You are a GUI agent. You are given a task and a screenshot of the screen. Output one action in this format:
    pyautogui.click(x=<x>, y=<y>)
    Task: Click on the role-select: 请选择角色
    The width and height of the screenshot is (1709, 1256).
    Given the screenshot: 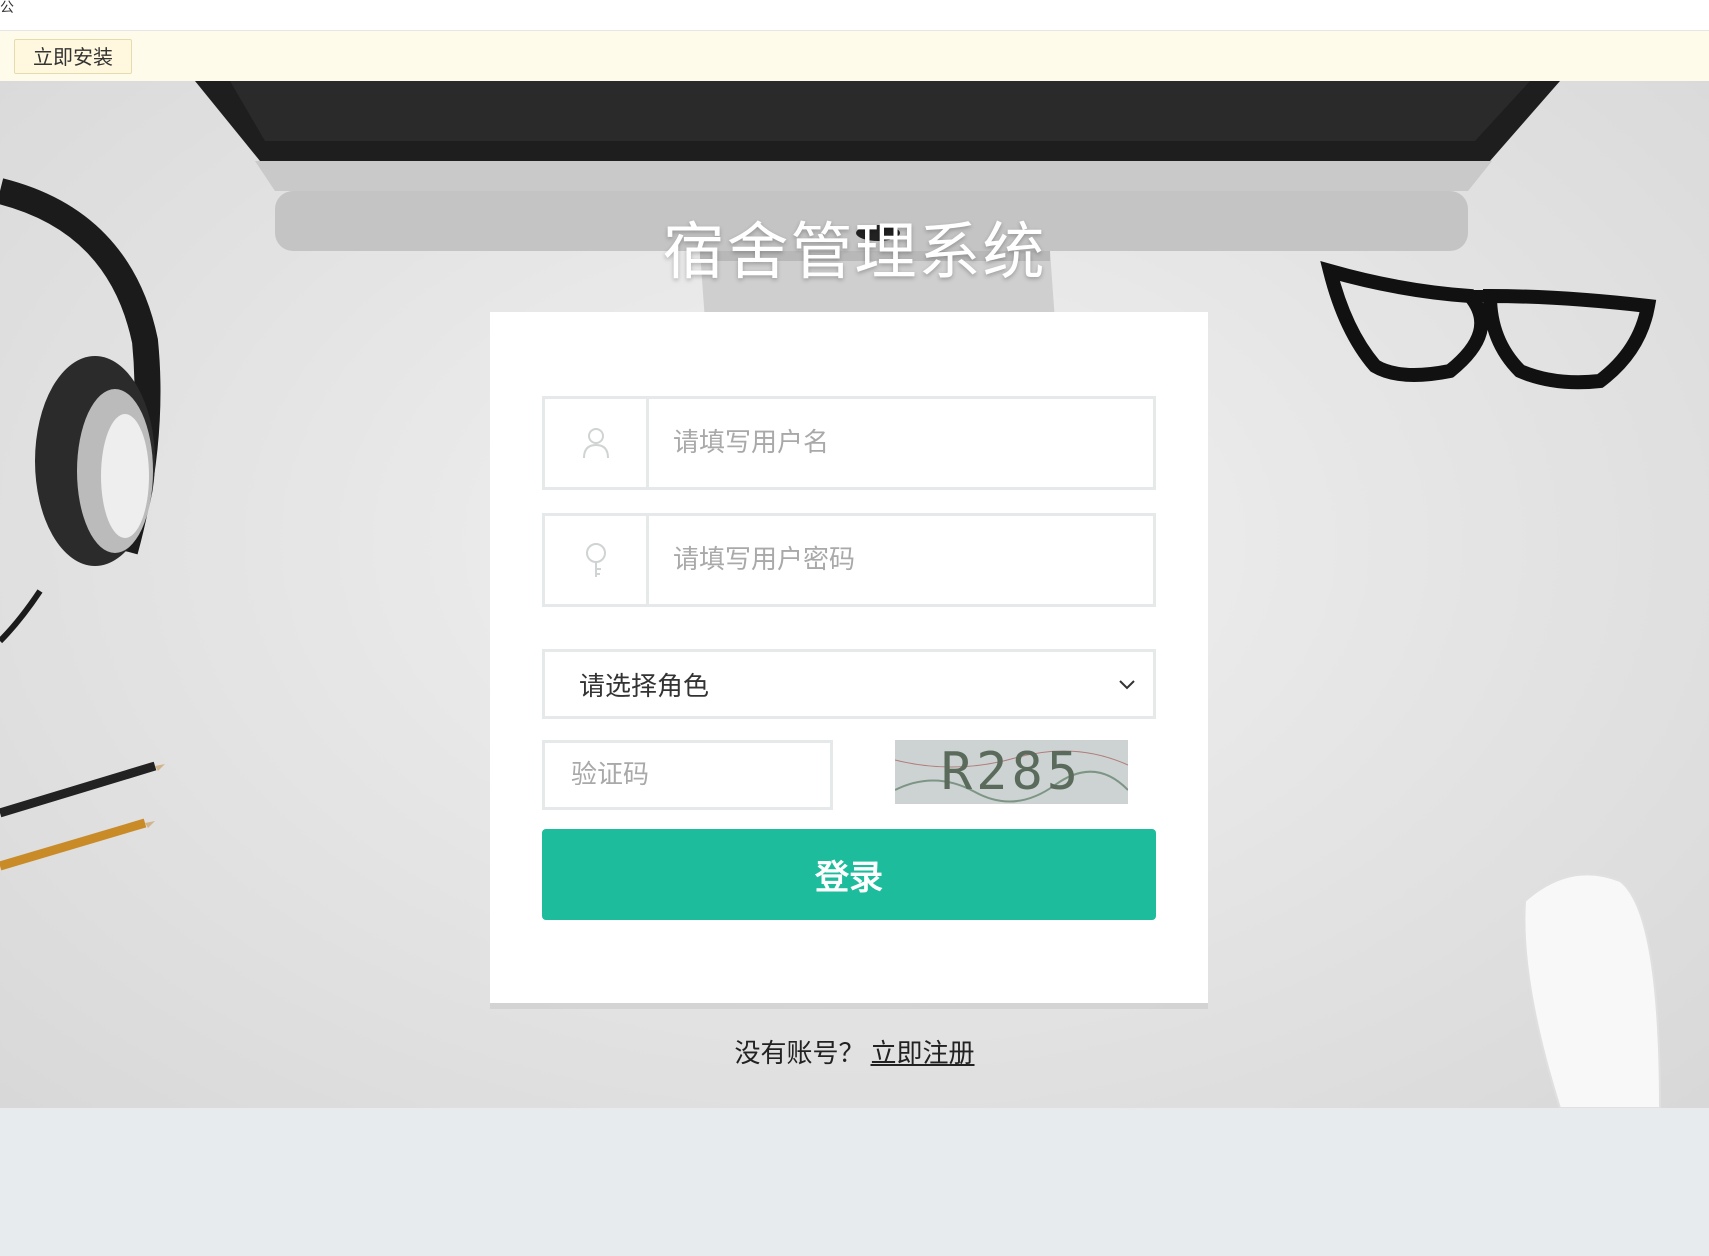 What is the action you would take?
    pyautogui.click(x=849, y=684)
    